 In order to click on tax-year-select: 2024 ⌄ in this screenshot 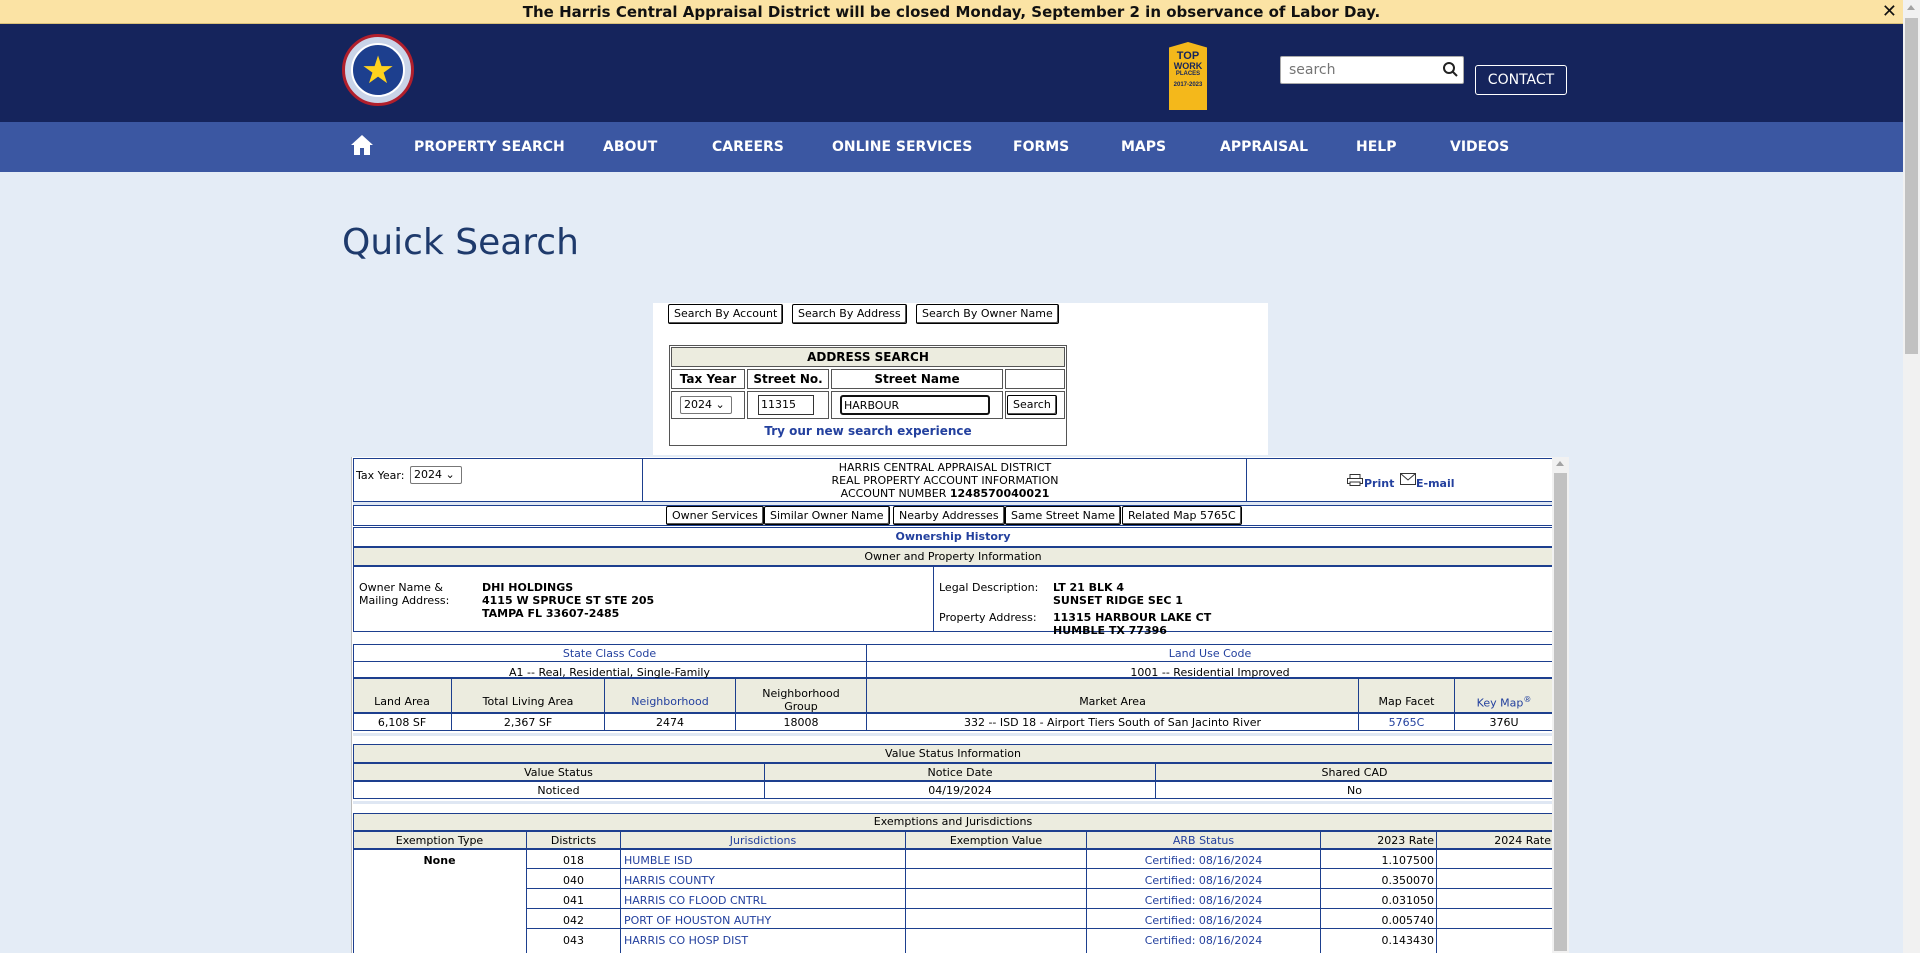, I will do `click(706, 405)`.